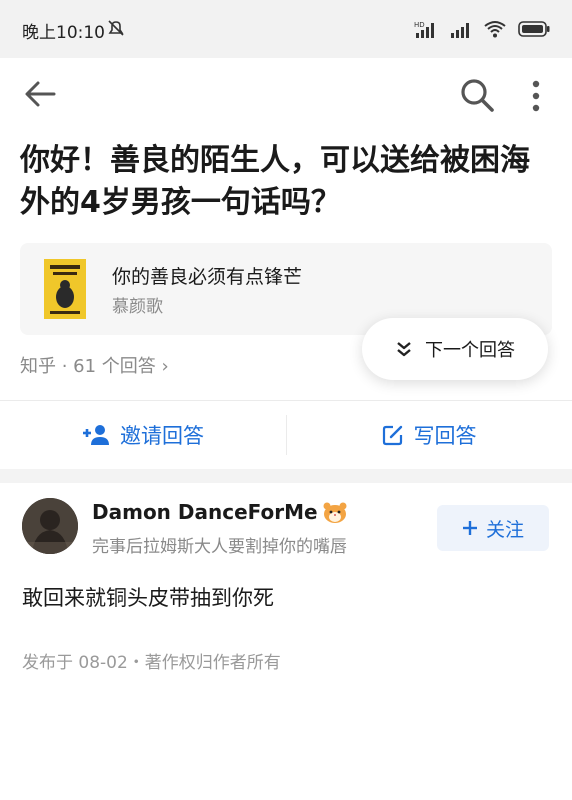 This screenshot has height=800, width=572. I want to click on question-title: 你好！善良的陌生人，可以送给被困海外的4岁男孩一句话吗？, so click(286, 182).